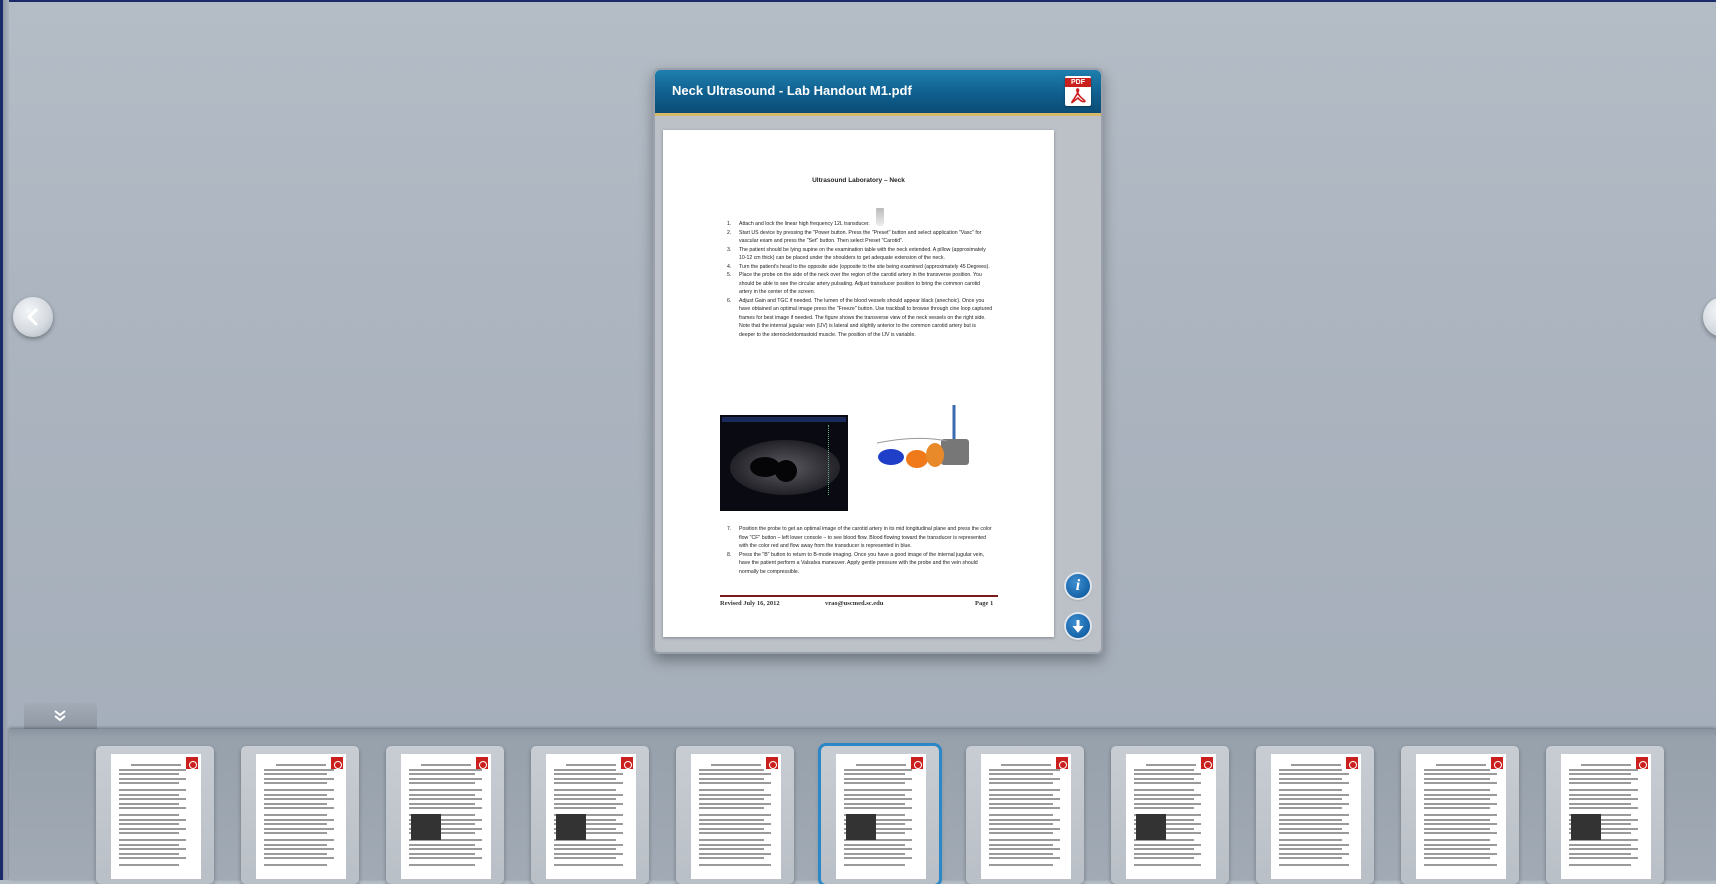 This screenshot has height=884, width=1716. Describe the element at coordinates (1709, 317) in the screenshot. I see `next-document-button` at that location.